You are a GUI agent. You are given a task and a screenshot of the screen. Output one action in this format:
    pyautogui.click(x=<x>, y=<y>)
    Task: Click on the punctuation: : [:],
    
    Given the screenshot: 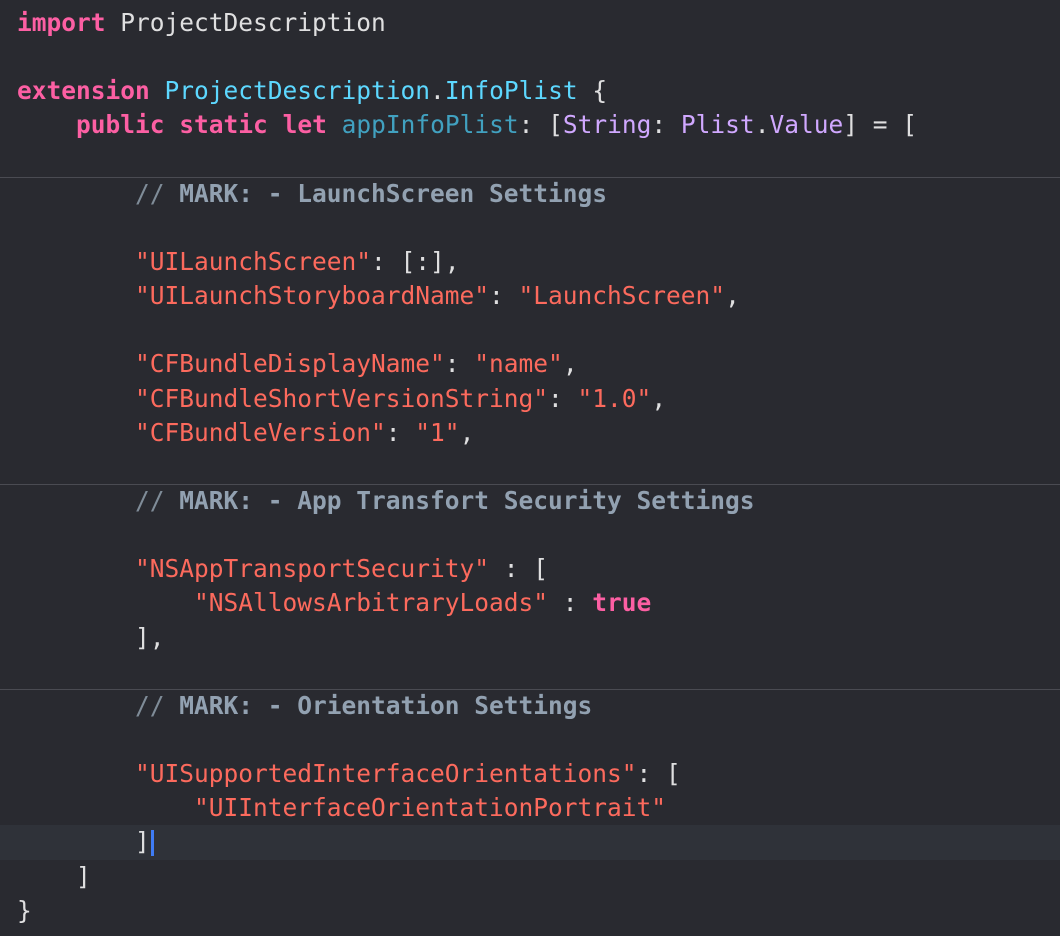 What is the action you would take?
    pyautogui.click(x=415, y=261)
    